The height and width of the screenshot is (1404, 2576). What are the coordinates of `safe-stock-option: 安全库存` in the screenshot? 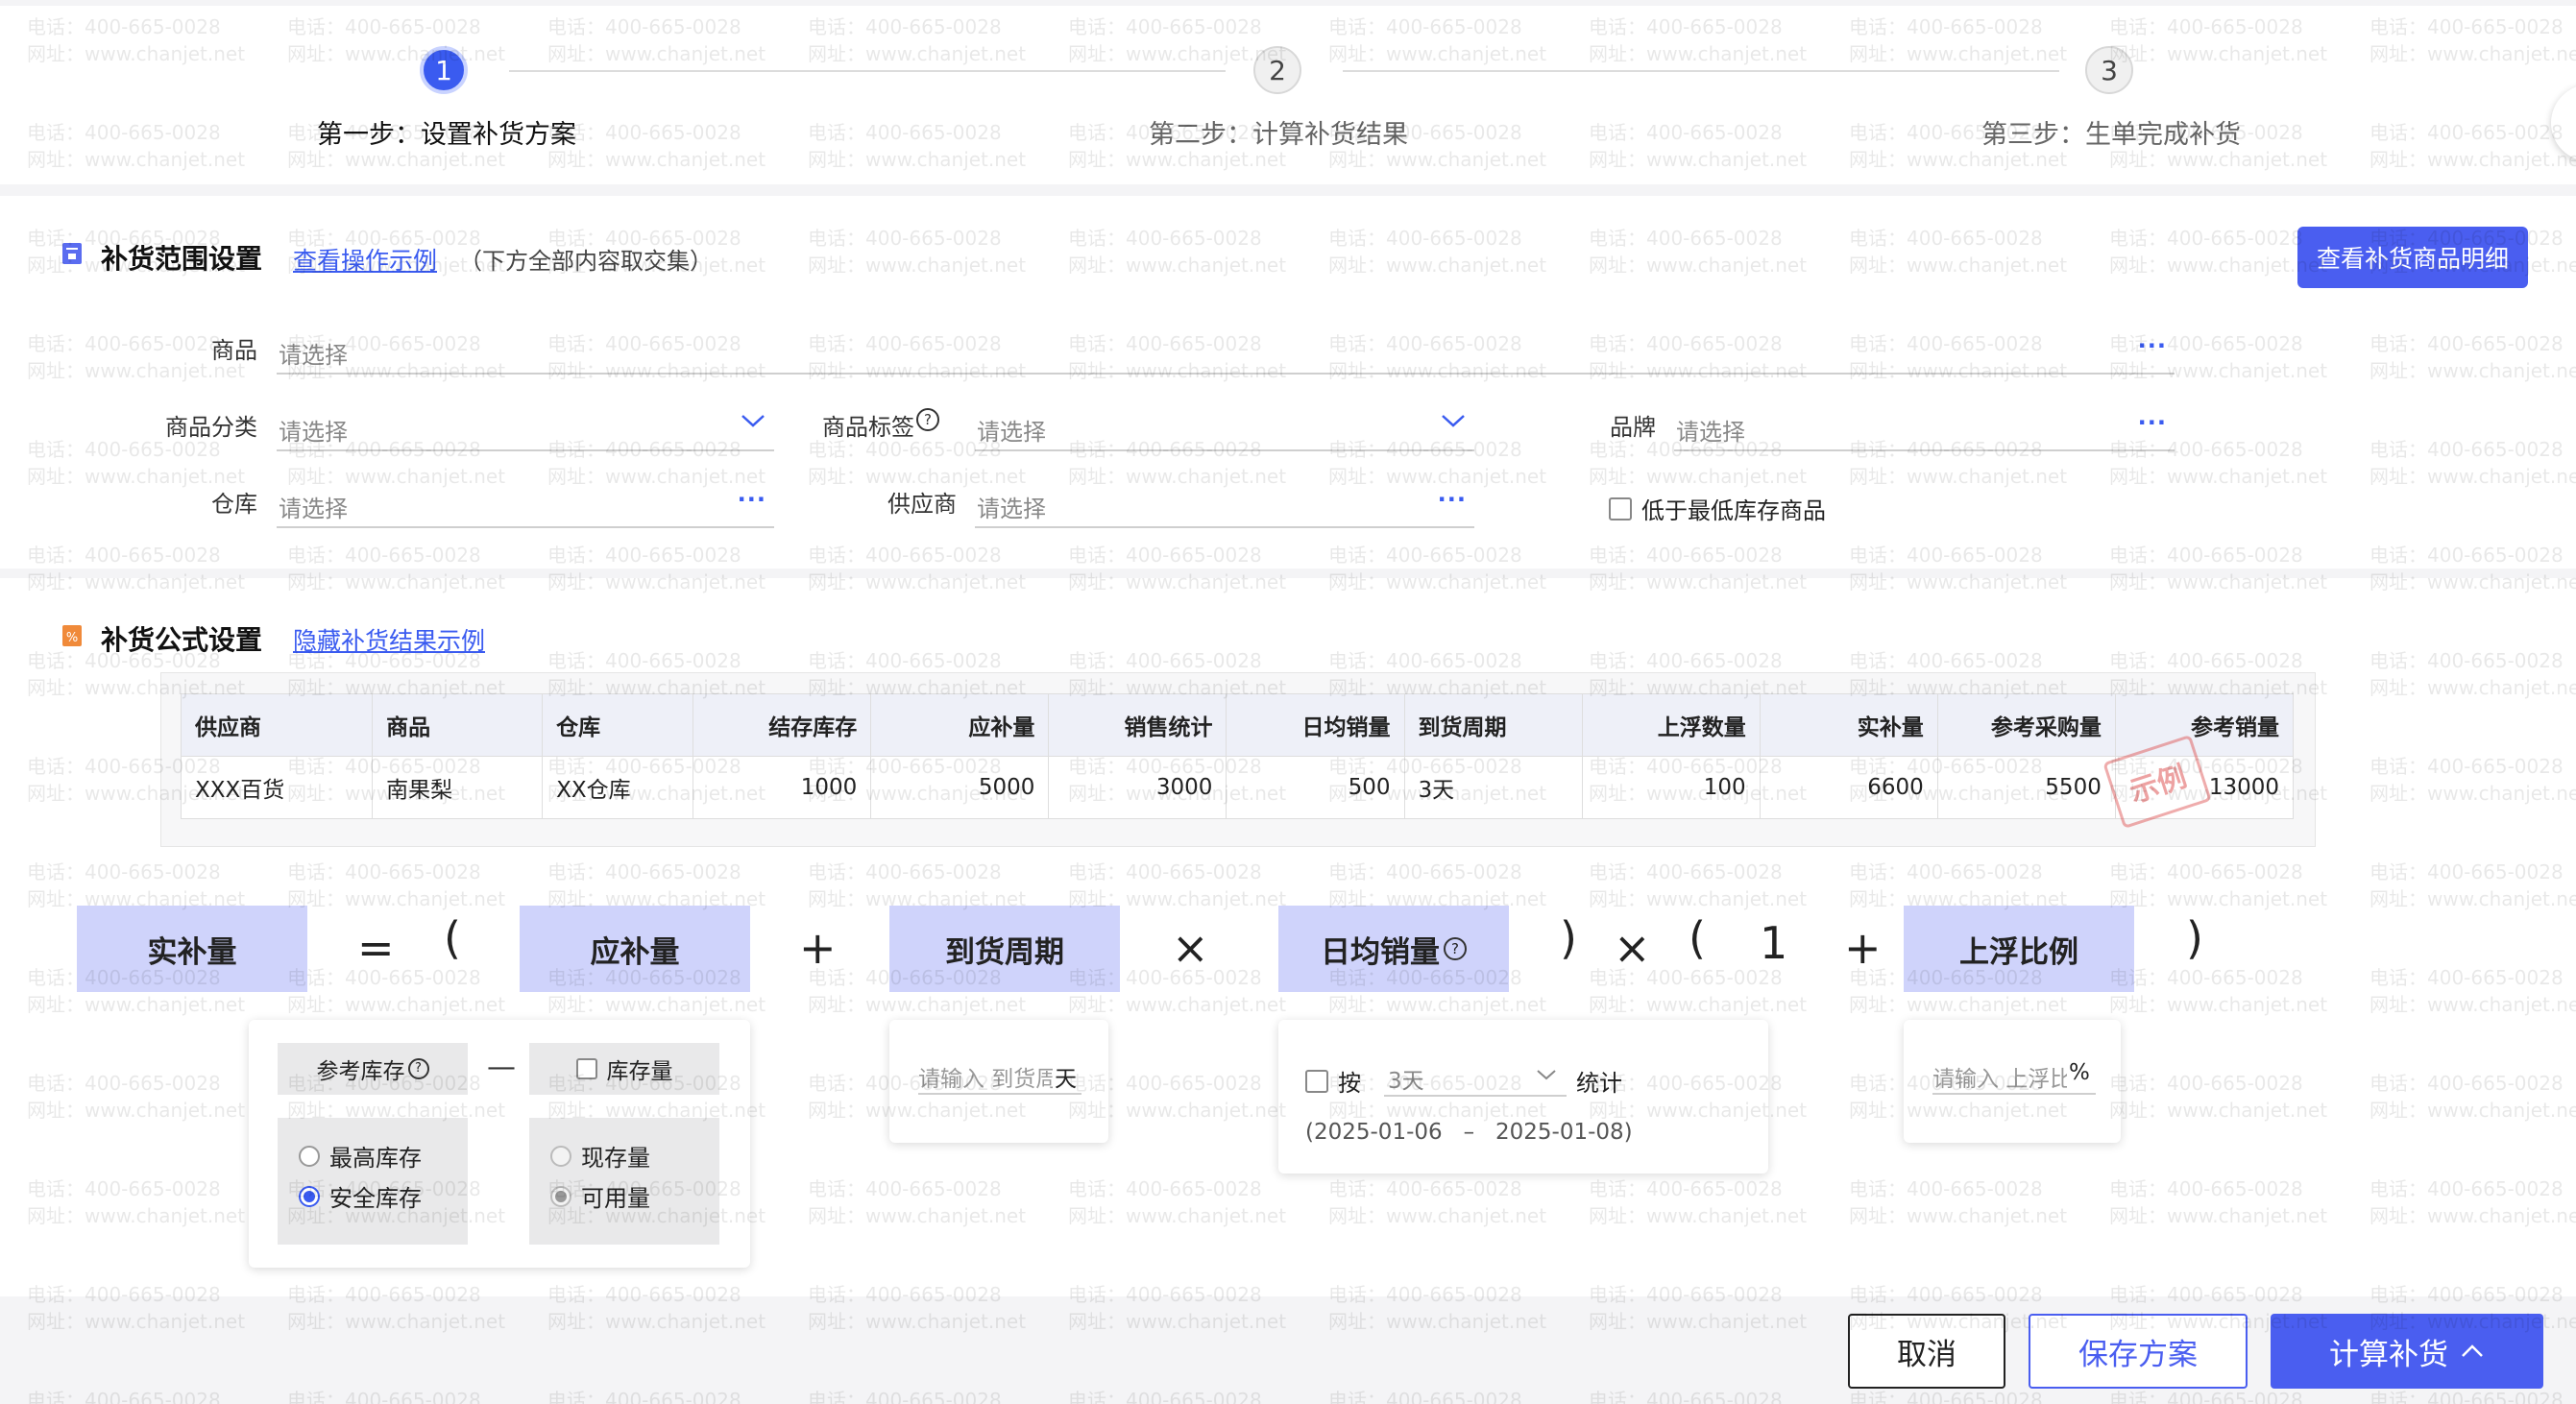 It's located at (361, 1196).